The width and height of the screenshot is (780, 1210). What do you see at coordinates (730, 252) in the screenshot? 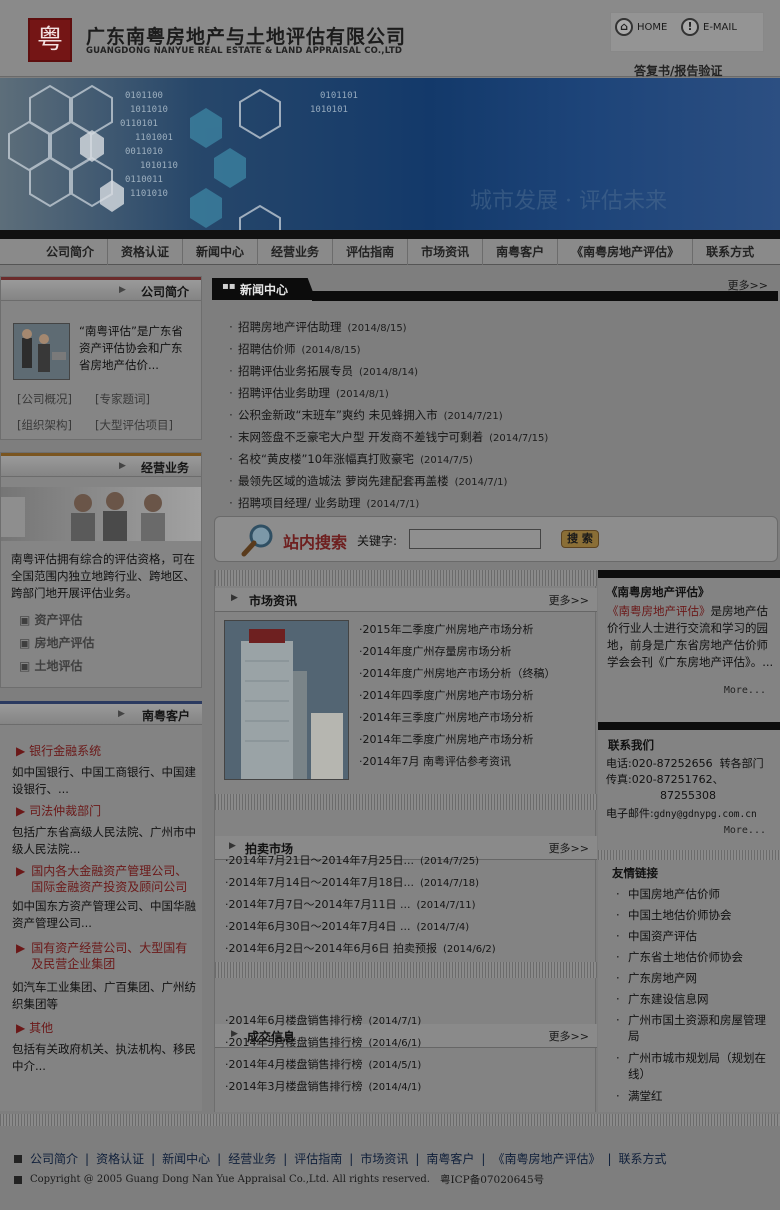
I see `nav-item: 联系方式` at bounding box center [730, 252].